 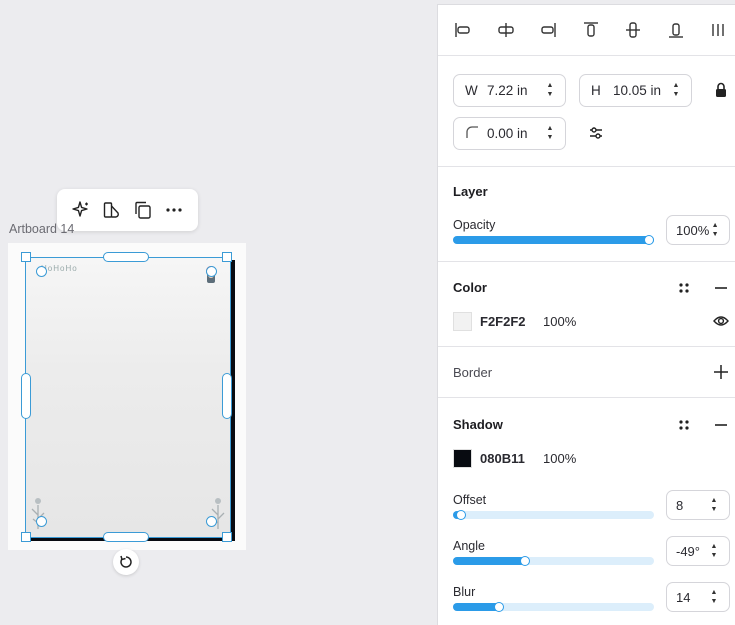 What do you see at coordinates (112, 210) in the screenshot?
I see `shapes-icon` at bounding box center [112, 210].